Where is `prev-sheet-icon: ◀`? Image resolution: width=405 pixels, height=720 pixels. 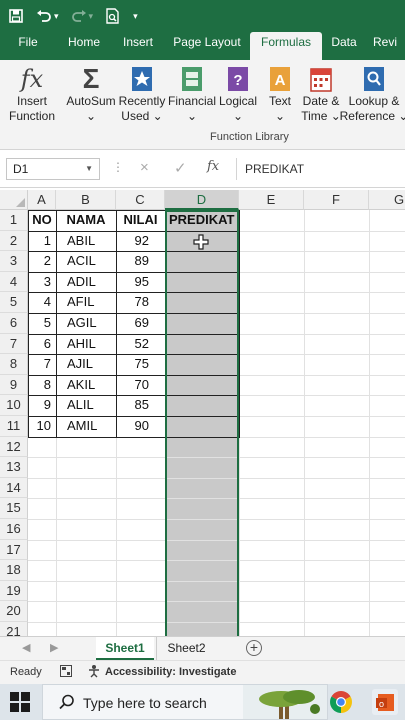 prev-sheet-icon: ◀ is located at coordinates (26, 647).